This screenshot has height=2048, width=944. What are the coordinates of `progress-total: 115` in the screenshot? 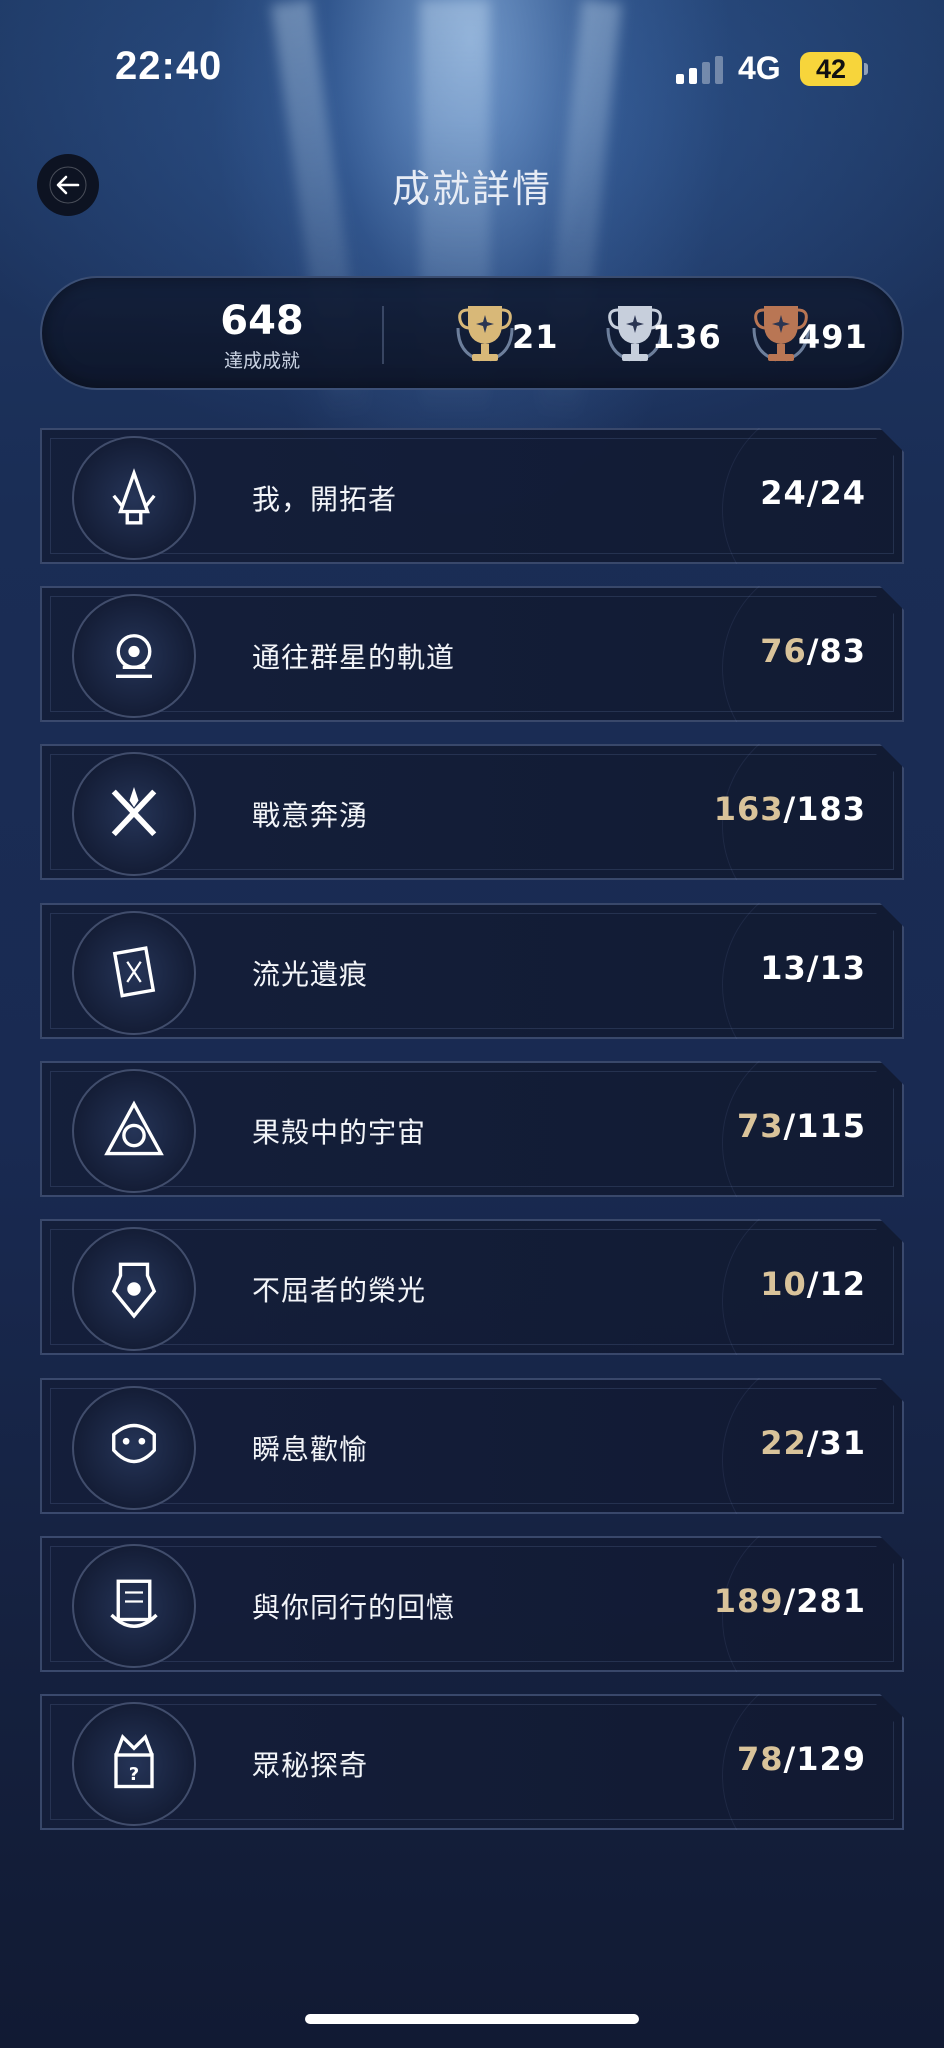 It's located at (831, 1126).